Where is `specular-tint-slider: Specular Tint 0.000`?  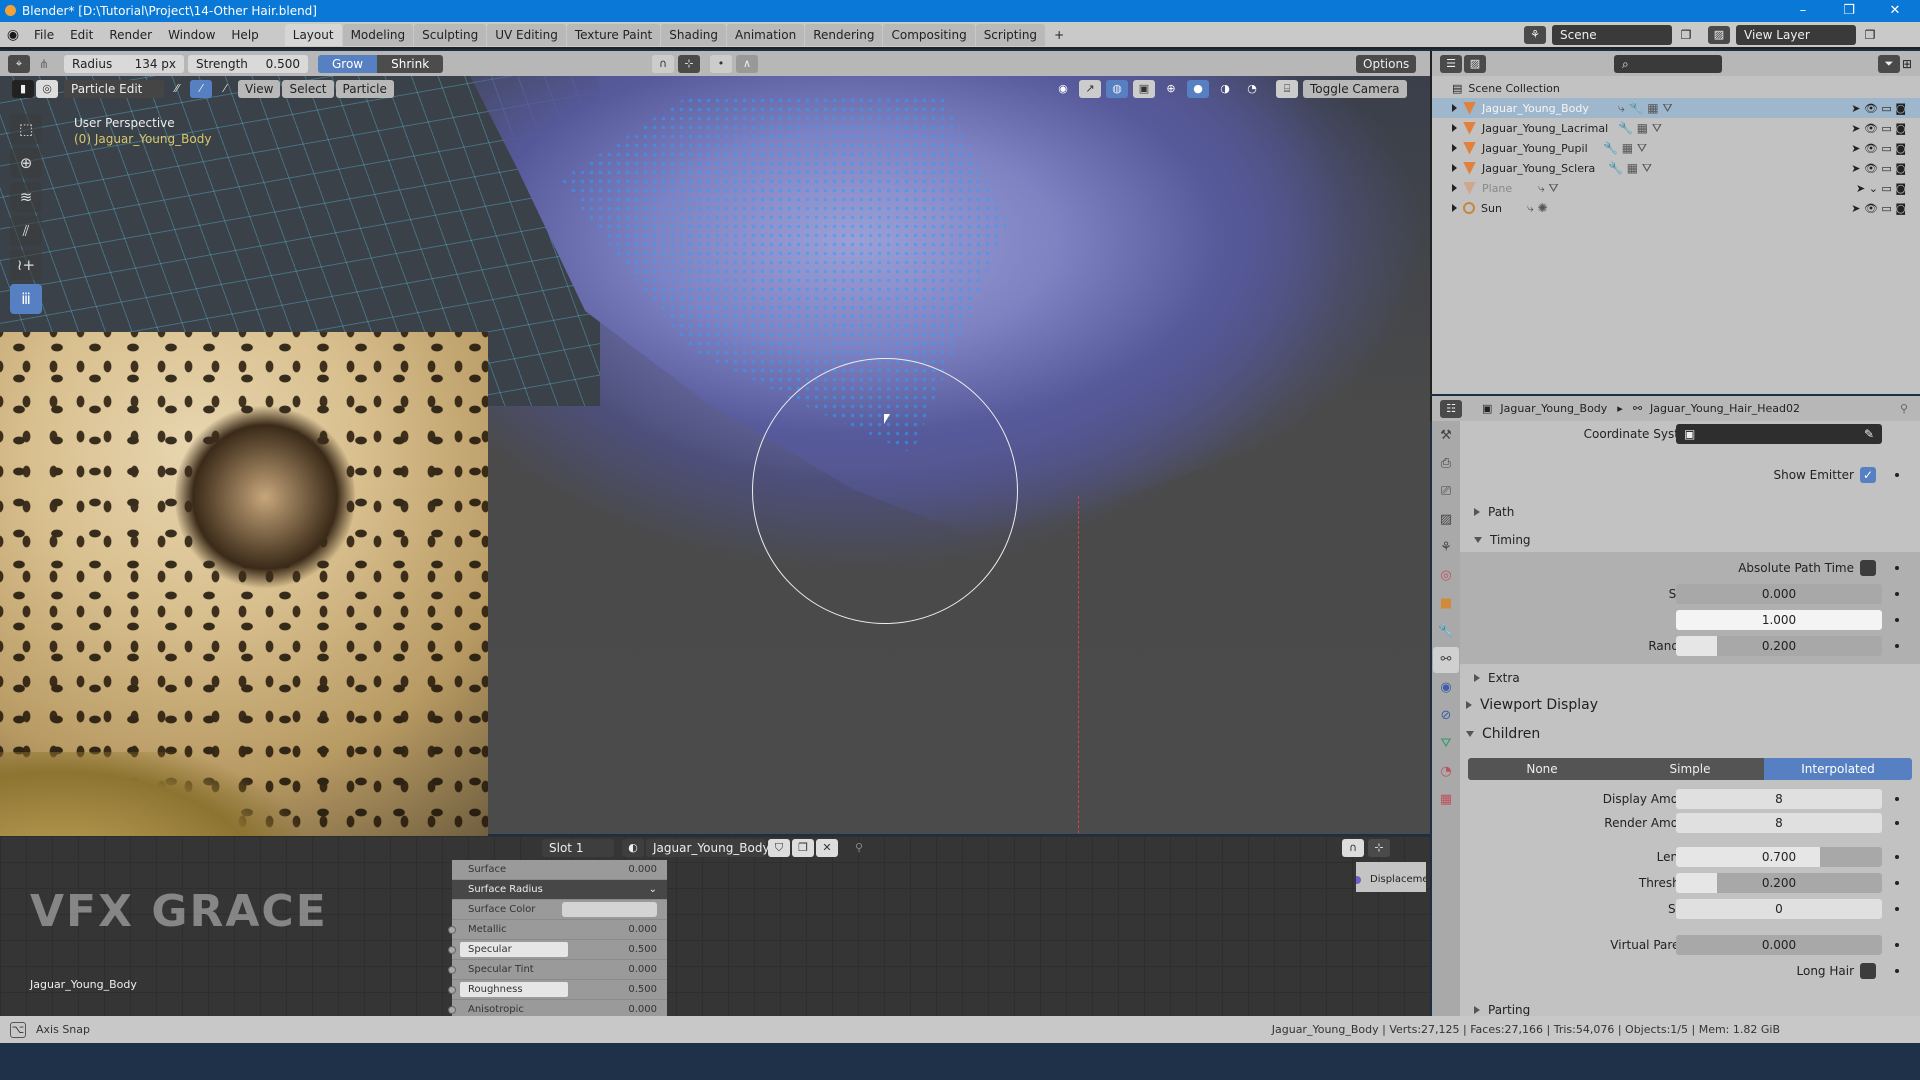
specular-tint-slider: Specular Tint 0.000 is located at coordinates (557, 970).